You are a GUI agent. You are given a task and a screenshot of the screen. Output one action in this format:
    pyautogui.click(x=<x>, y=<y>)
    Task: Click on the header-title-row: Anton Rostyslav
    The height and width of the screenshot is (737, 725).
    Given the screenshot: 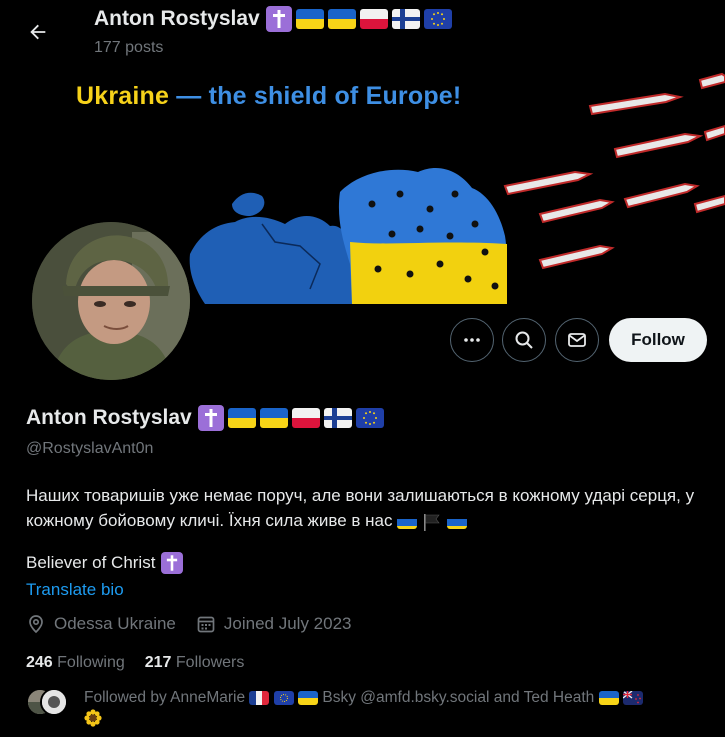 What is the action you would take?
    pyautogui.click(x=273, y=19)
    